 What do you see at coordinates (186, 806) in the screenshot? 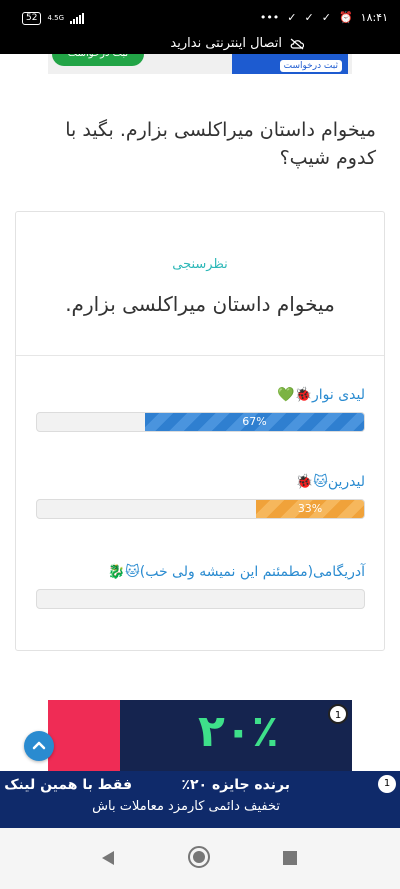
I see `ad-strip-subtext: تخفیف دائمی کارمزد معاملات باش` at bounding box center [186, 806].